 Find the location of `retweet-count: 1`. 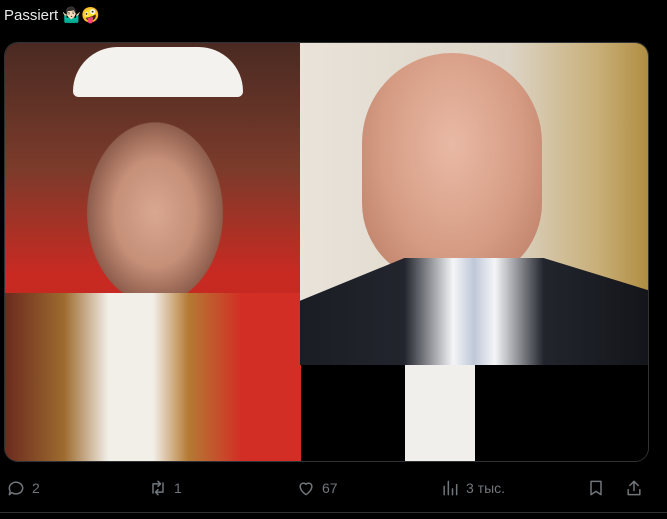

retweet-count: 1 is located at coordinates (178, 488).